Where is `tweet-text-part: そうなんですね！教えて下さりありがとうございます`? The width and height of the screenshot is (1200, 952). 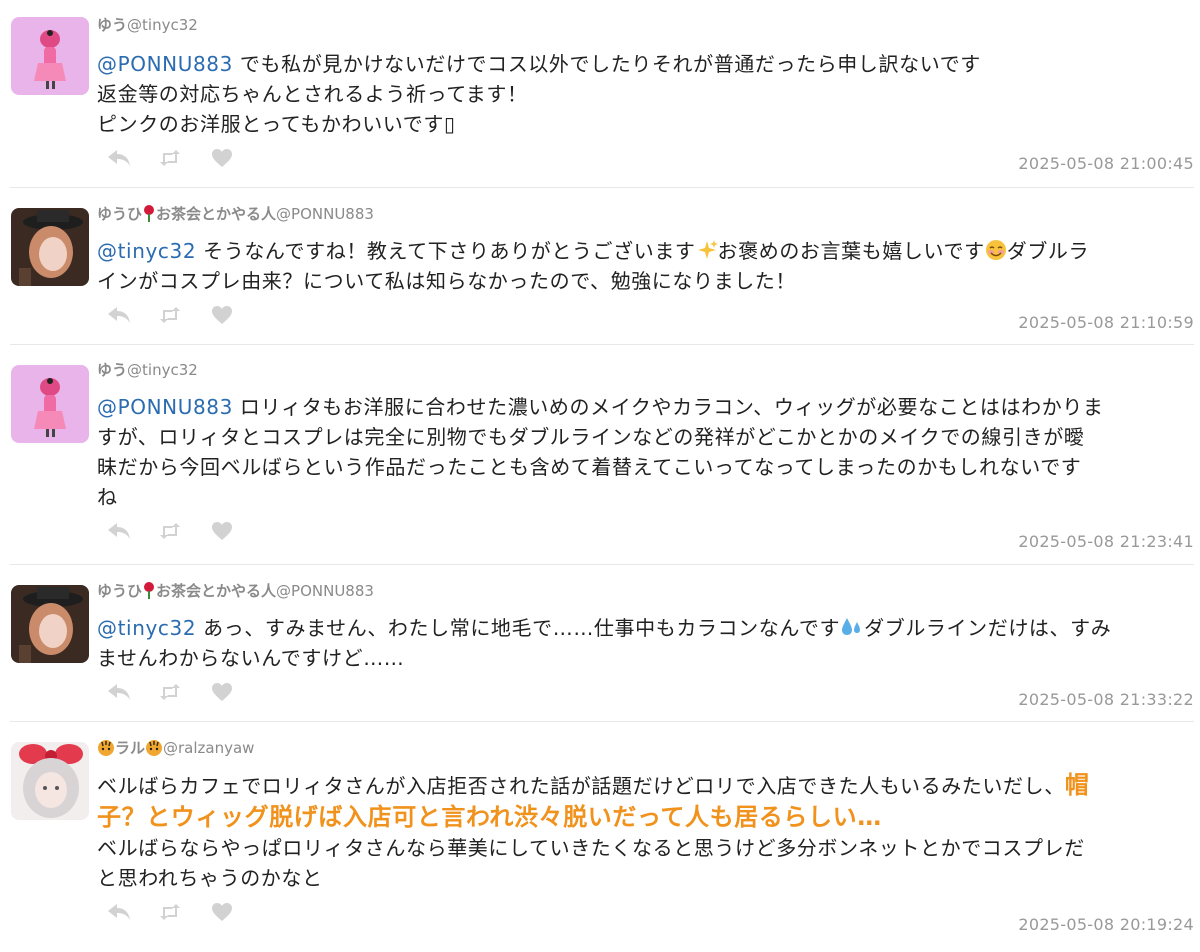
tweet-text-part: そうなんですね！教えて下さりありがとうございます is located at coordinates (449, 251).